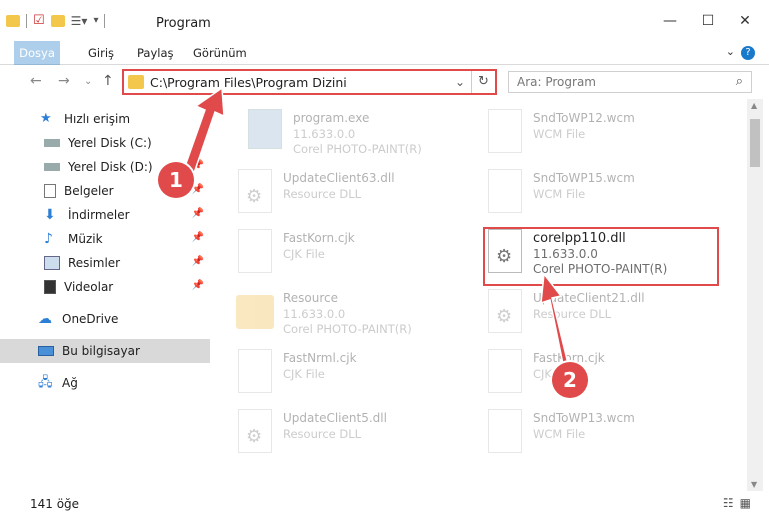 This screenshot has width=769, height=521. I want to click on up-button: ↑, so click(108, 81).